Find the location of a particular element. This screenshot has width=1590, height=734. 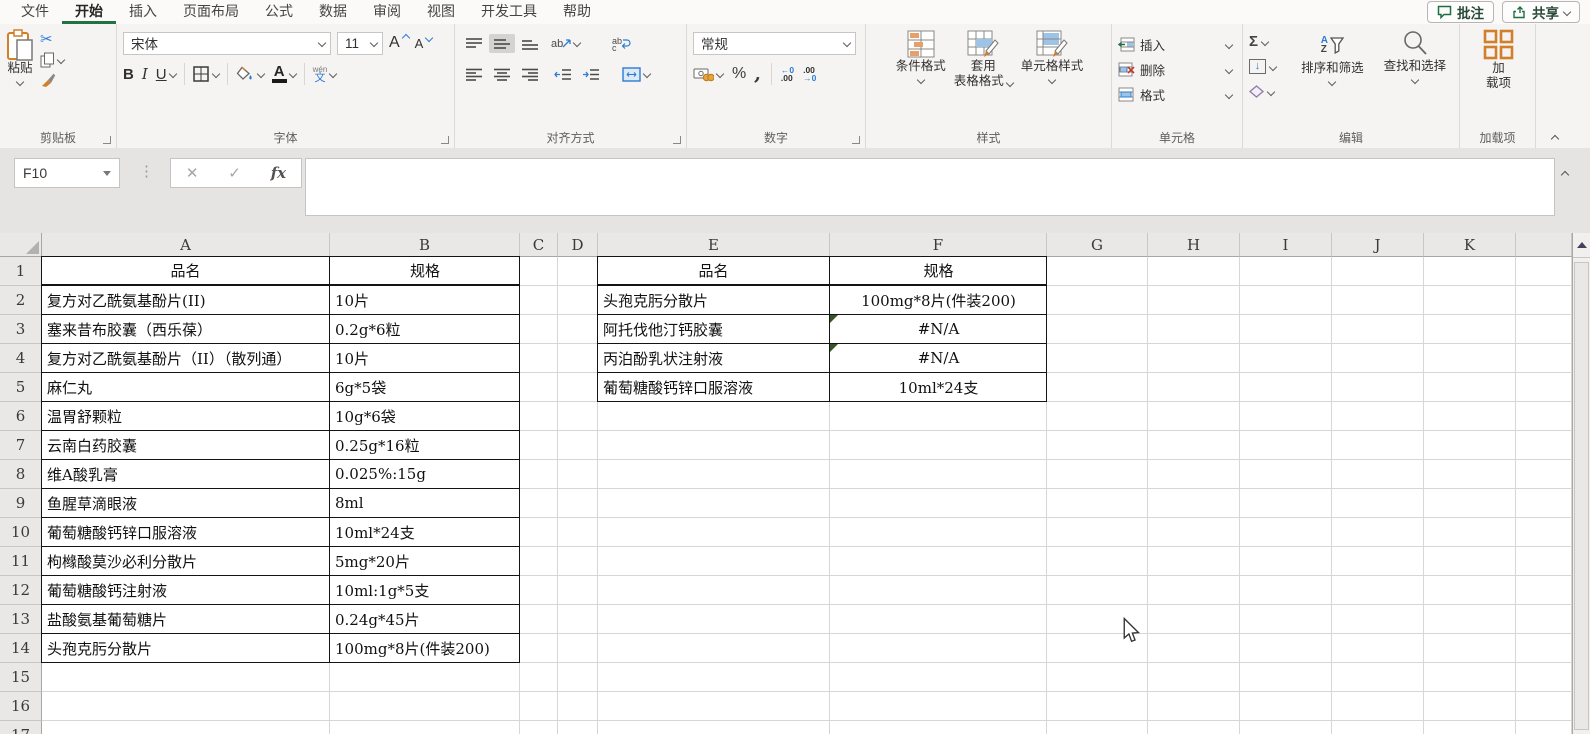

table-data-cell: 云南白药胶囊 is located at coordinates (186, 445).